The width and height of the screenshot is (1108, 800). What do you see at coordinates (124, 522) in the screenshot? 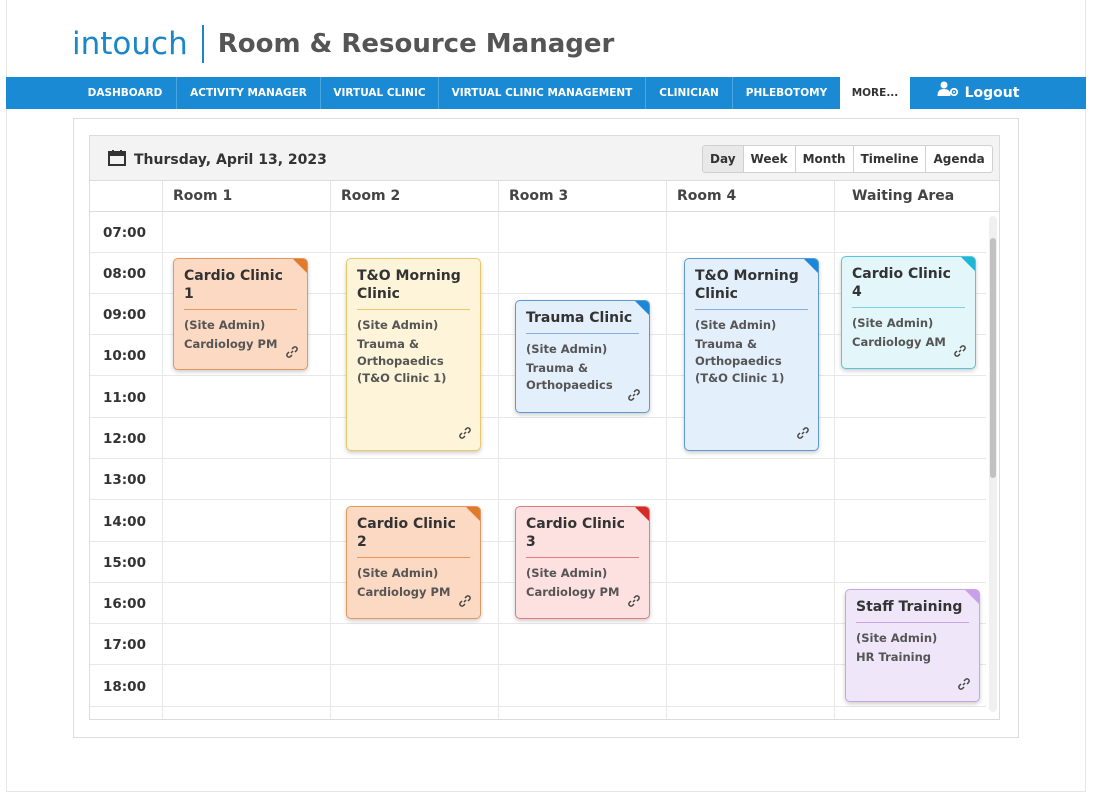
I see `time-slot-label: 14:00` at bounding box center [124, 522].